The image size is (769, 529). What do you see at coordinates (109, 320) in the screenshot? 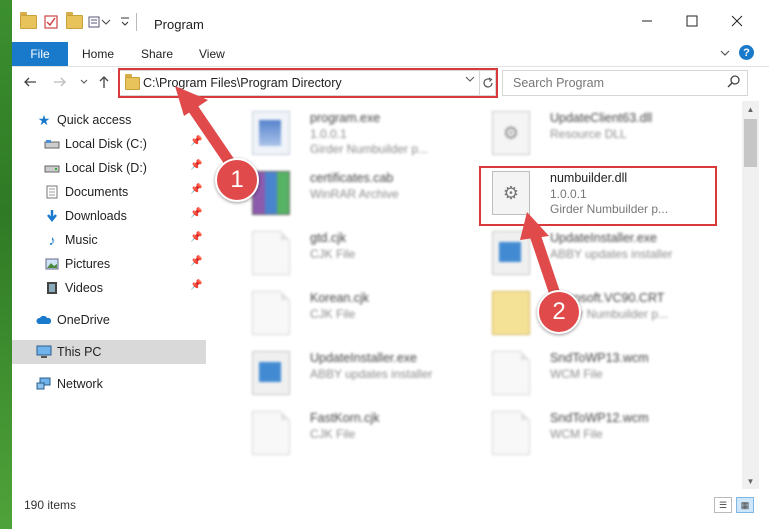
I see `nav-onedrive: OneDrive` at bounding box center [109, 320].